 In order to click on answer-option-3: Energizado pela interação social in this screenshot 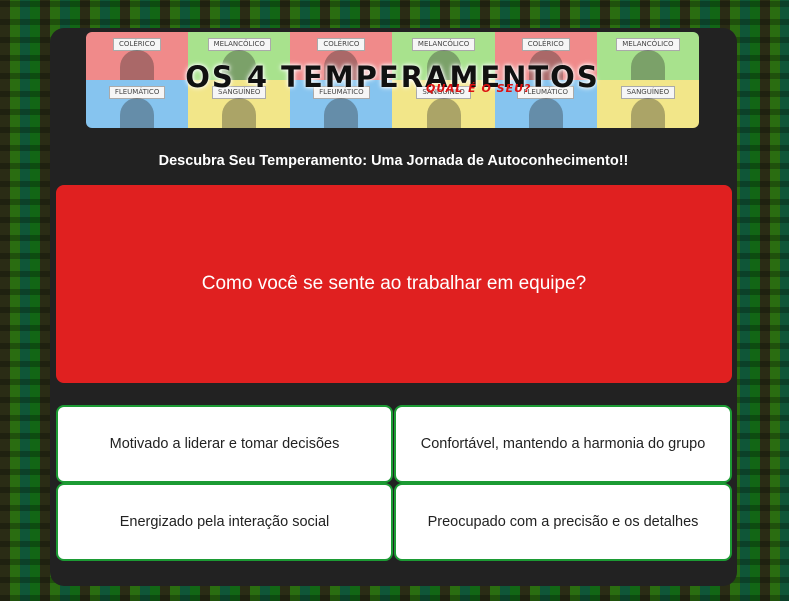, I will do `click(224, 522)`.